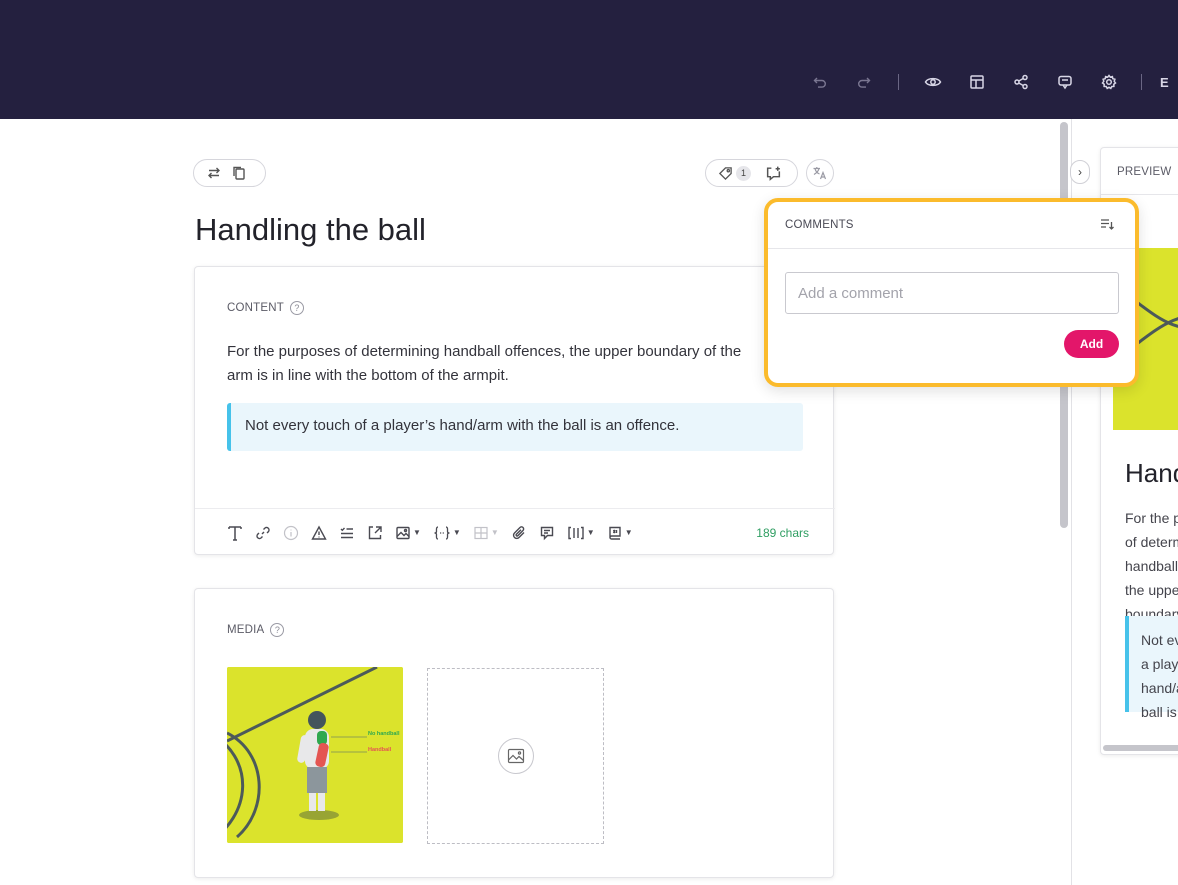 The width and height of the screenshot is (1178, 885). I want to click on tags-group: 1, so click(751, 173).